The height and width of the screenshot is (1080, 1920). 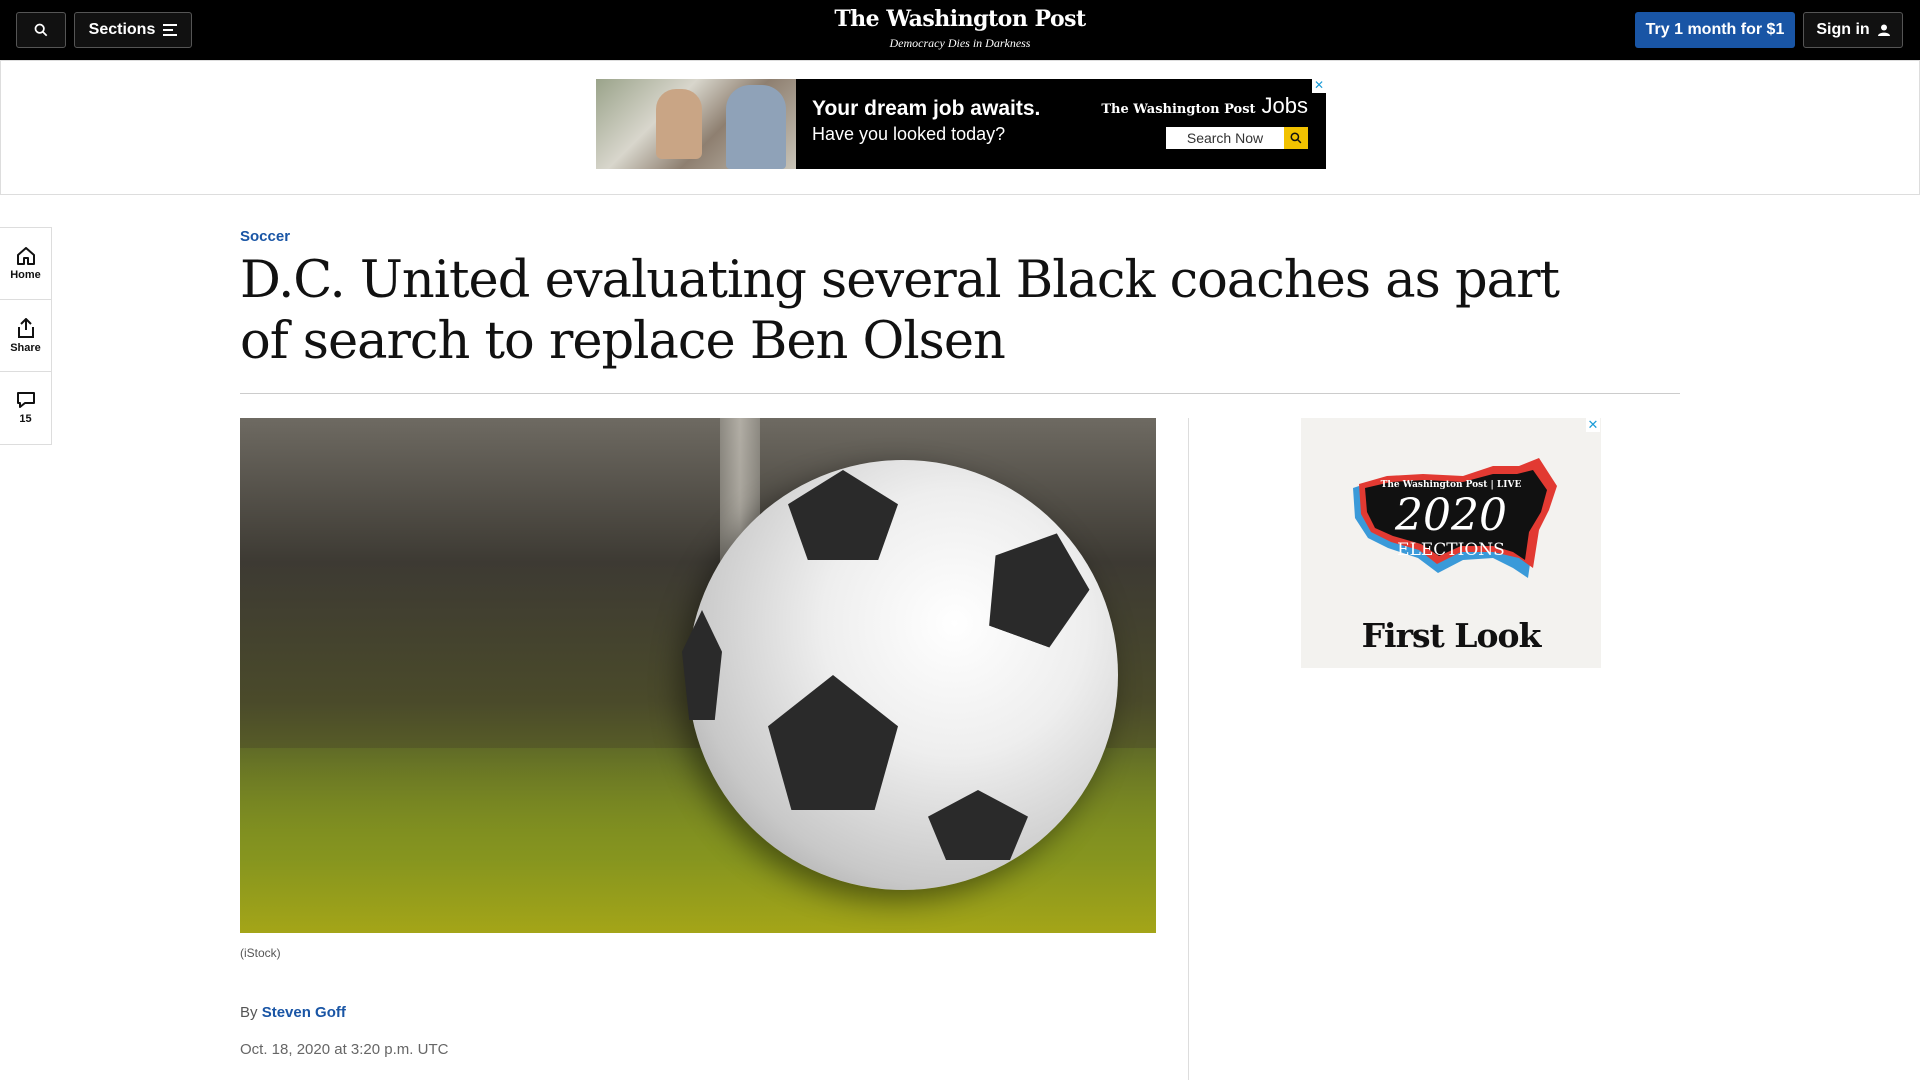 What do you see at coordinates (25, 327) in the screenshot?
I see `share-icon` at bounding box center [25, 327].